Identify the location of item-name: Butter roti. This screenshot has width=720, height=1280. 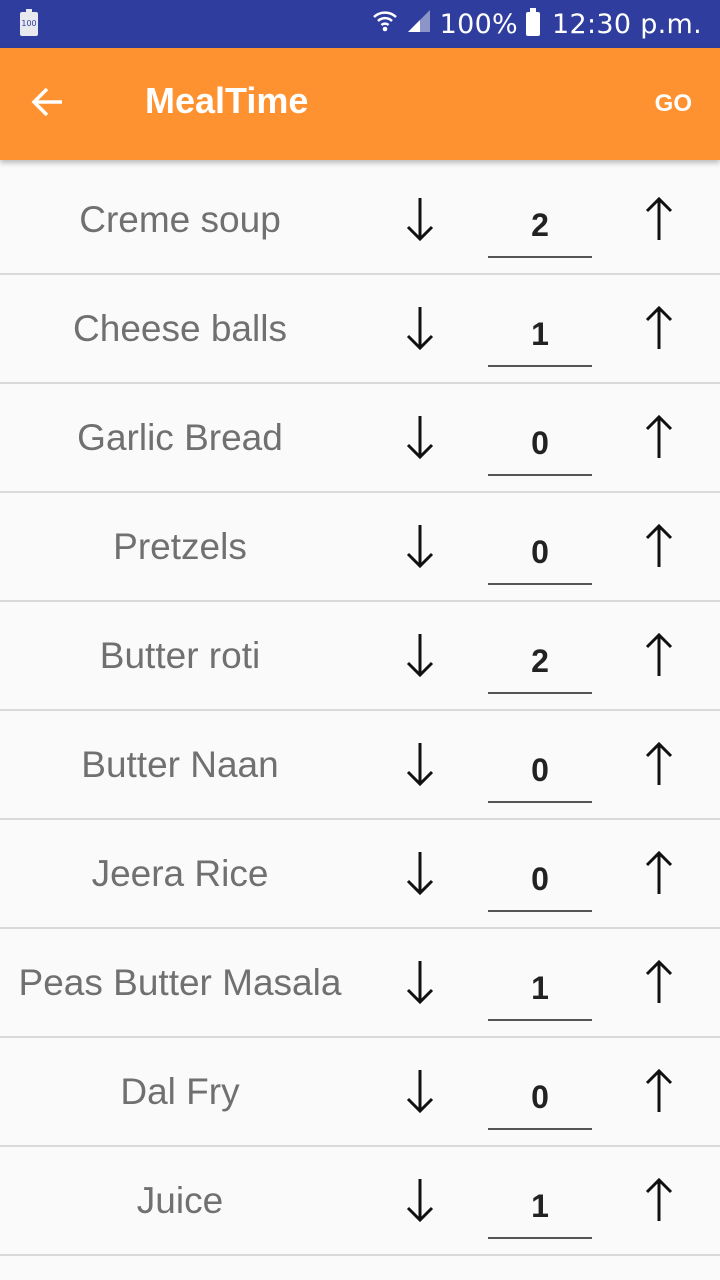
(180, 655).